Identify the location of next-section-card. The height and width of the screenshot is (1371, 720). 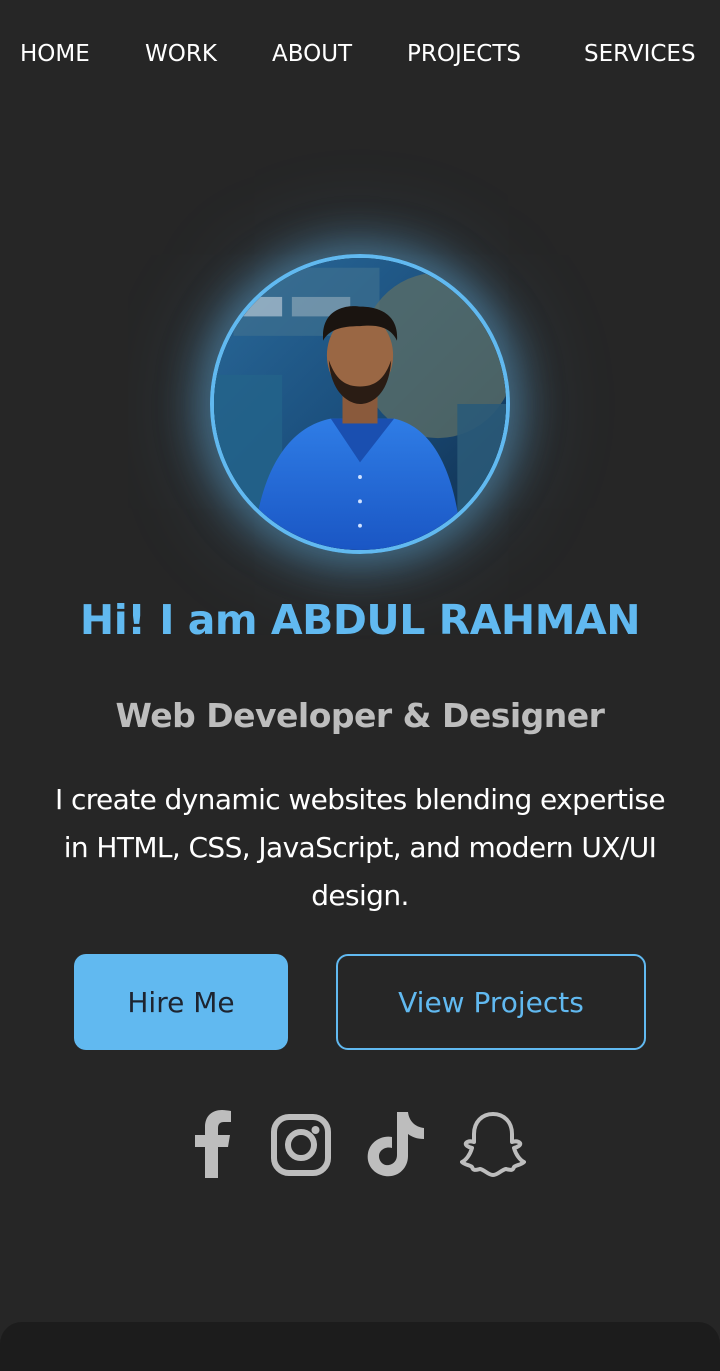
(360, 1346).